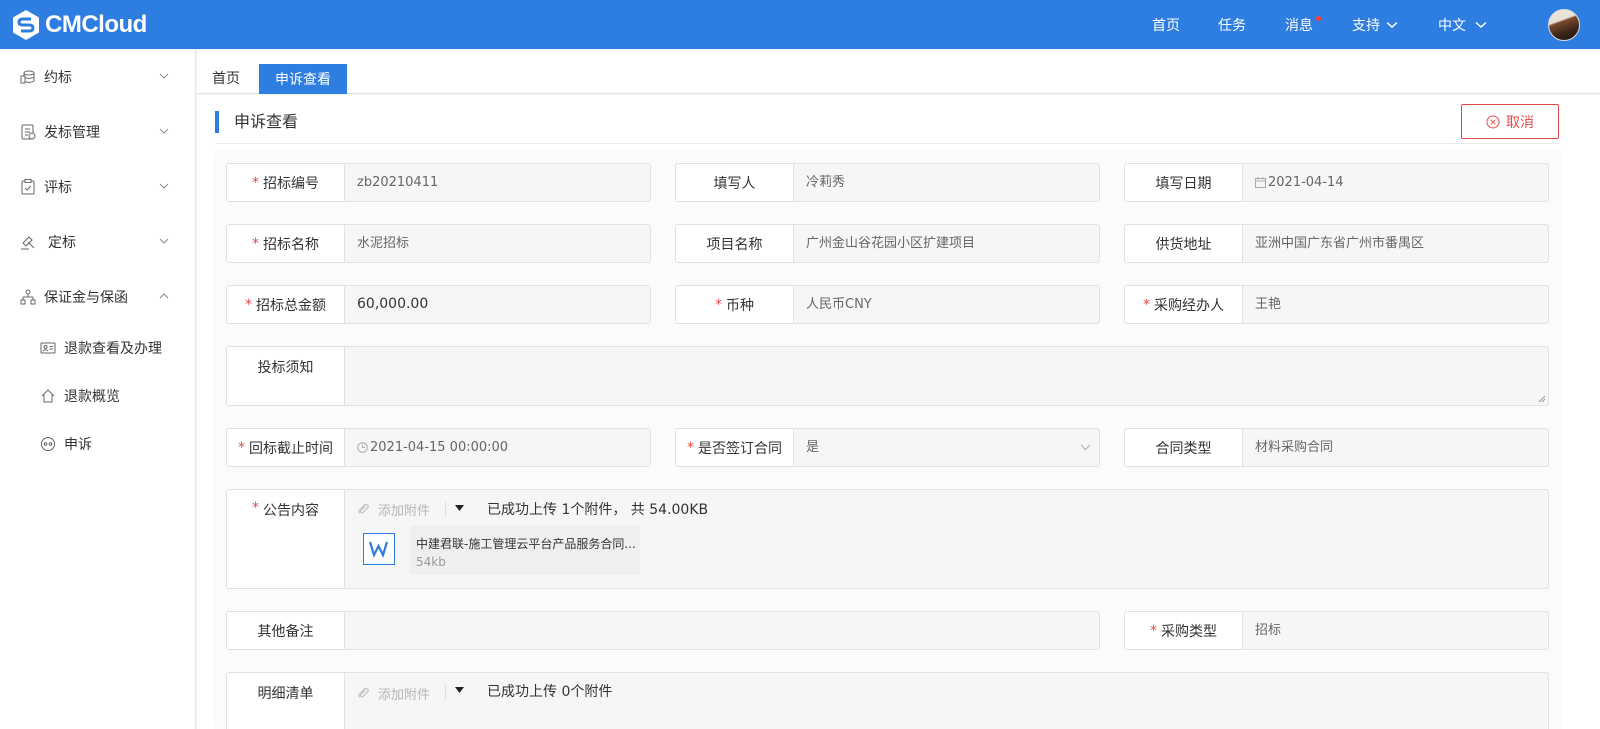 This screenshot has width=1600, height=729. I want to click on sign-contract-select: 是, so click(812, 447).